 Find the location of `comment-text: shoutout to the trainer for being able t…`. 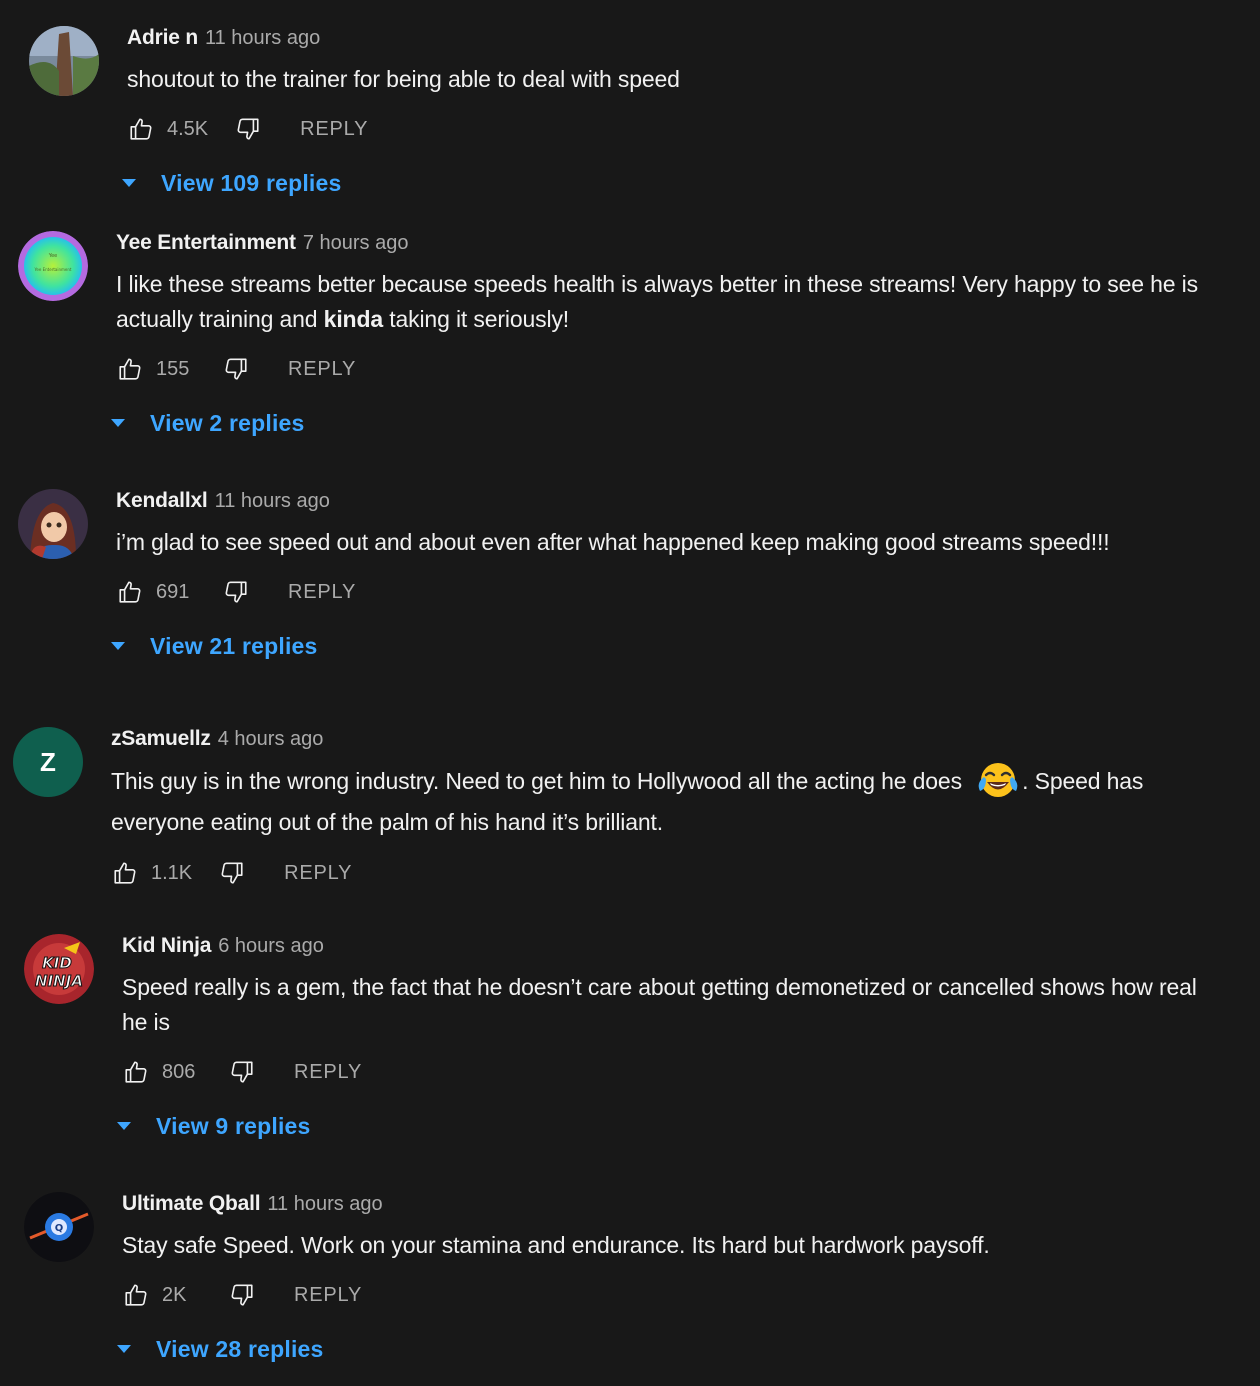

comment-text: shoutout to the trainer for being able t… is located at coordinates (403, 79).